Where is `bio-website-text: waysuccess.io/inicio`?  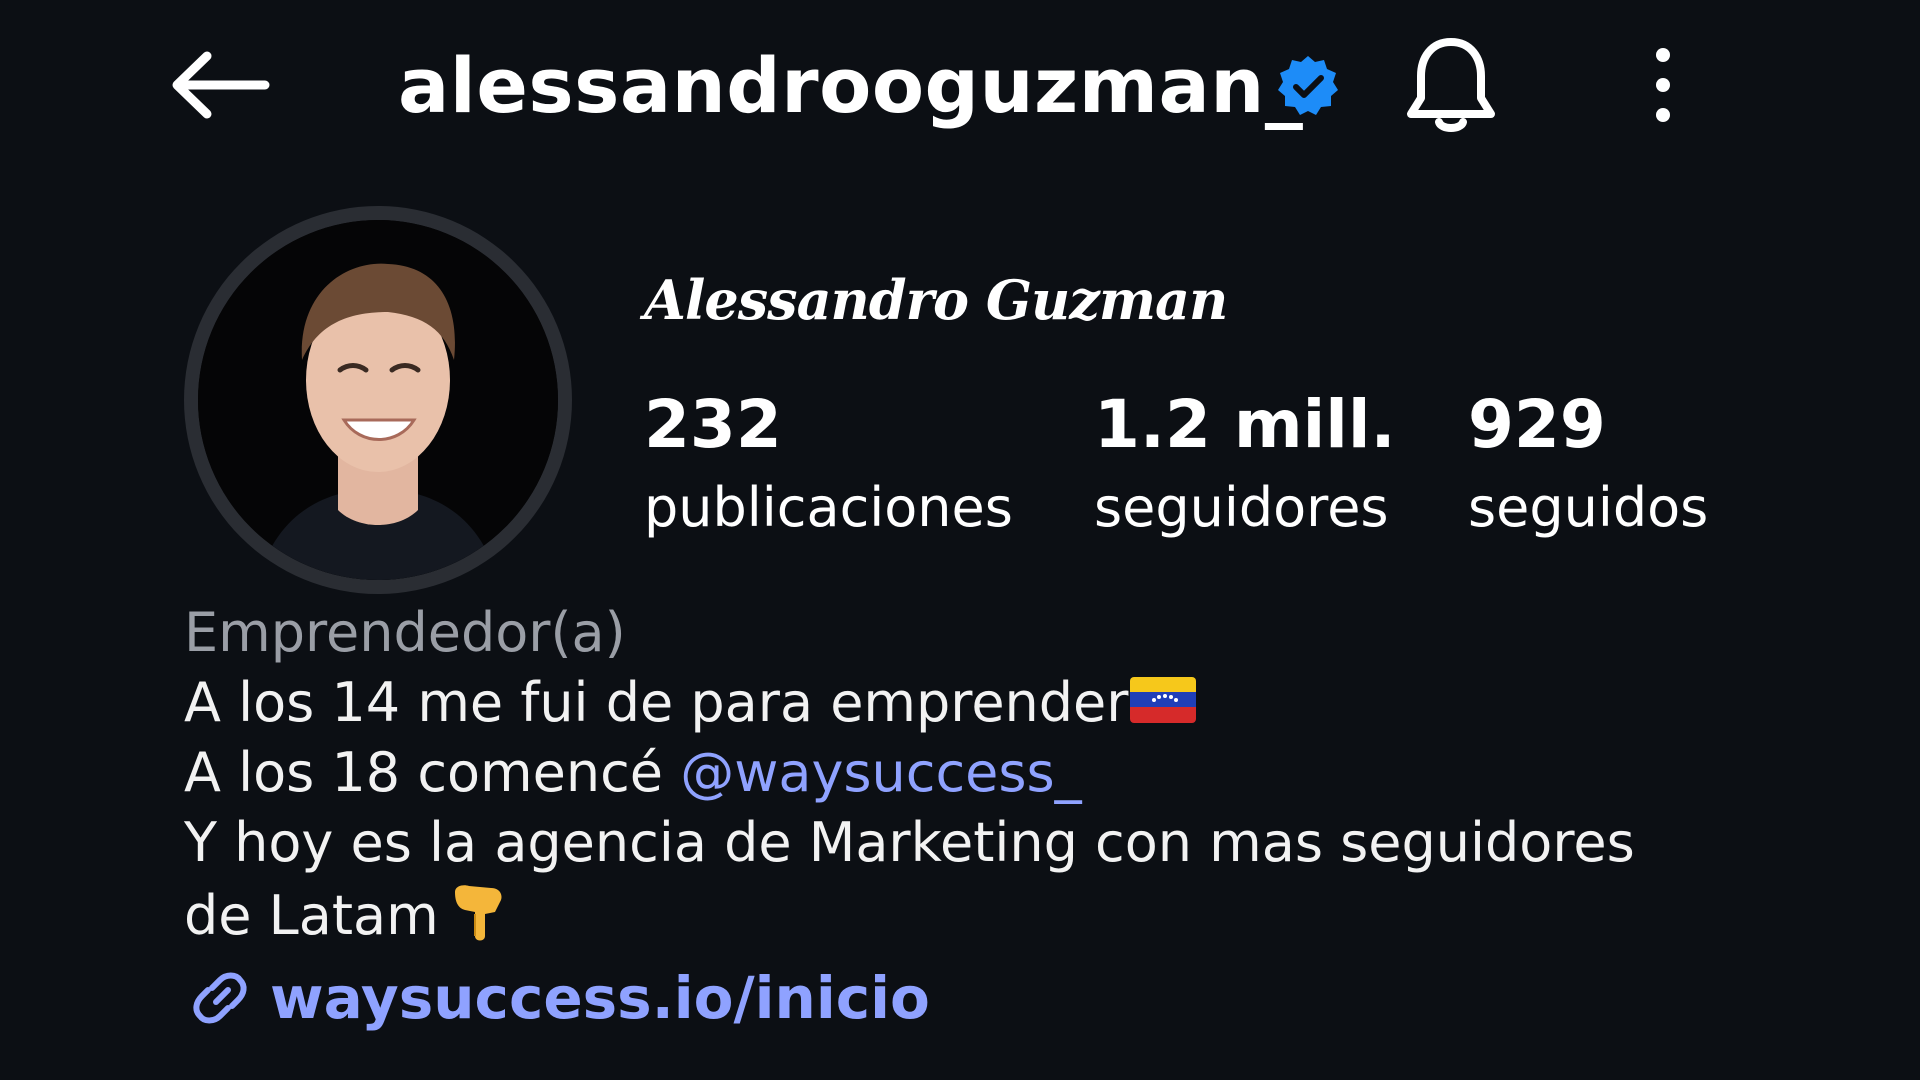
bio-website-text: waysuccess.io/inicio is located at coordinates (600, 998).